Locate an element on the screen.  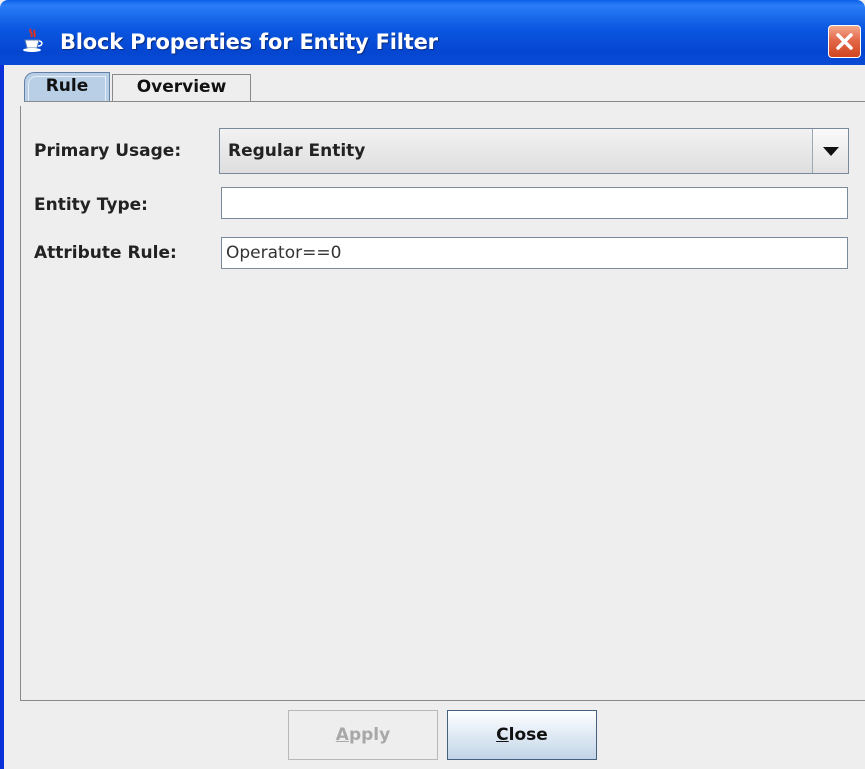
dropdown-arrow-button is located at coordinates (830, 151).